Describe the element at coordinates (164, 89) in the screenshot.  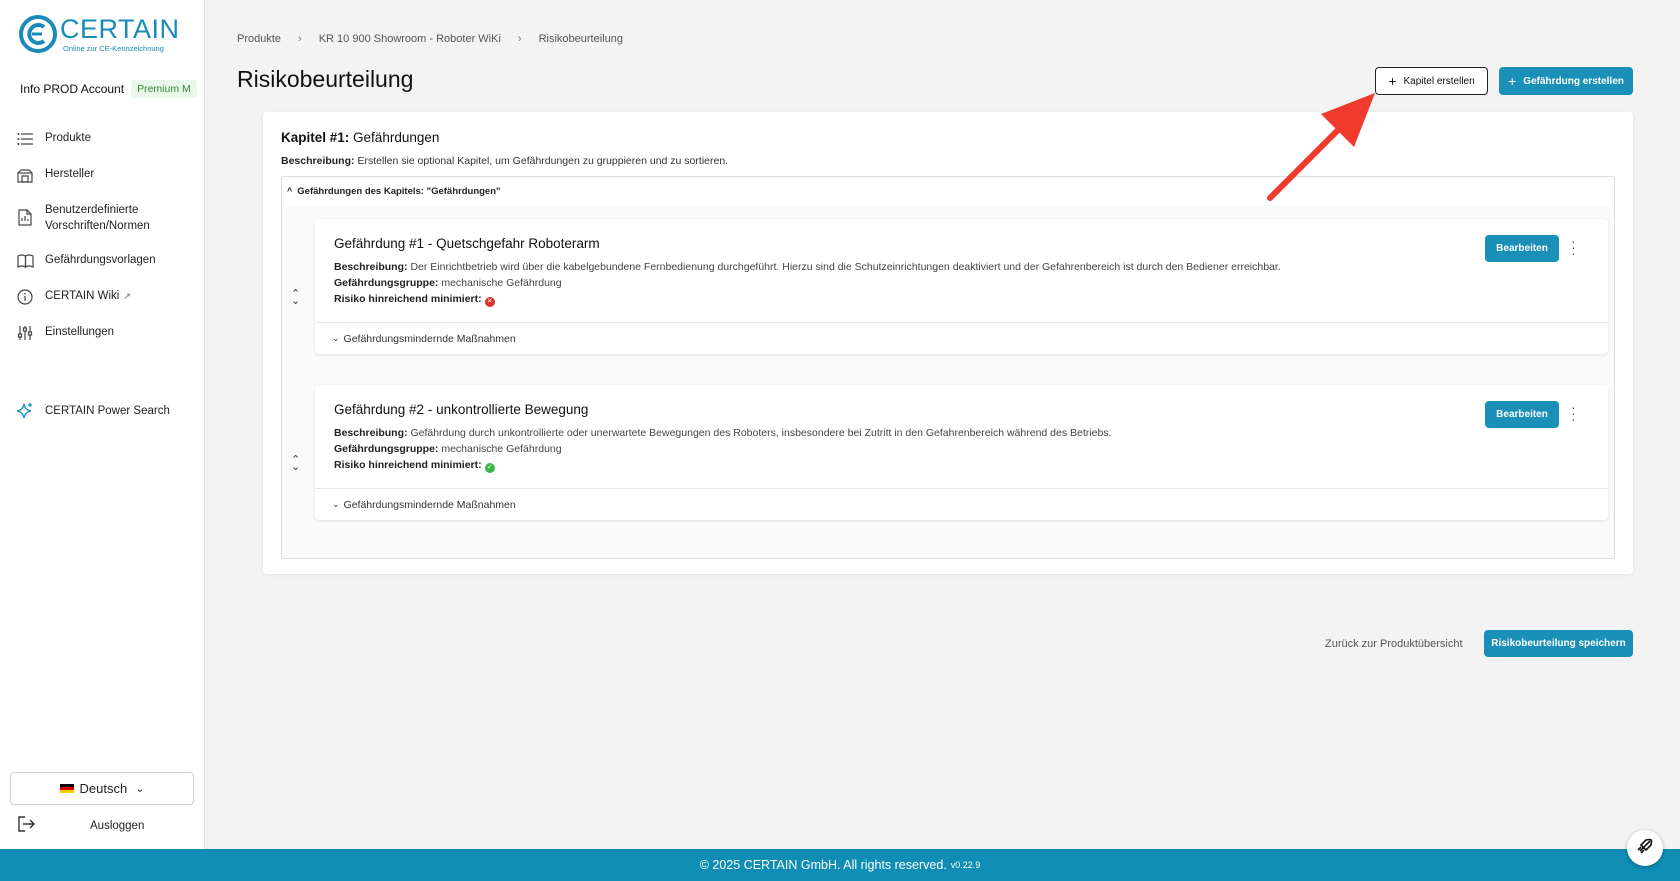
I see `plan-badge: Premium M` at that location.